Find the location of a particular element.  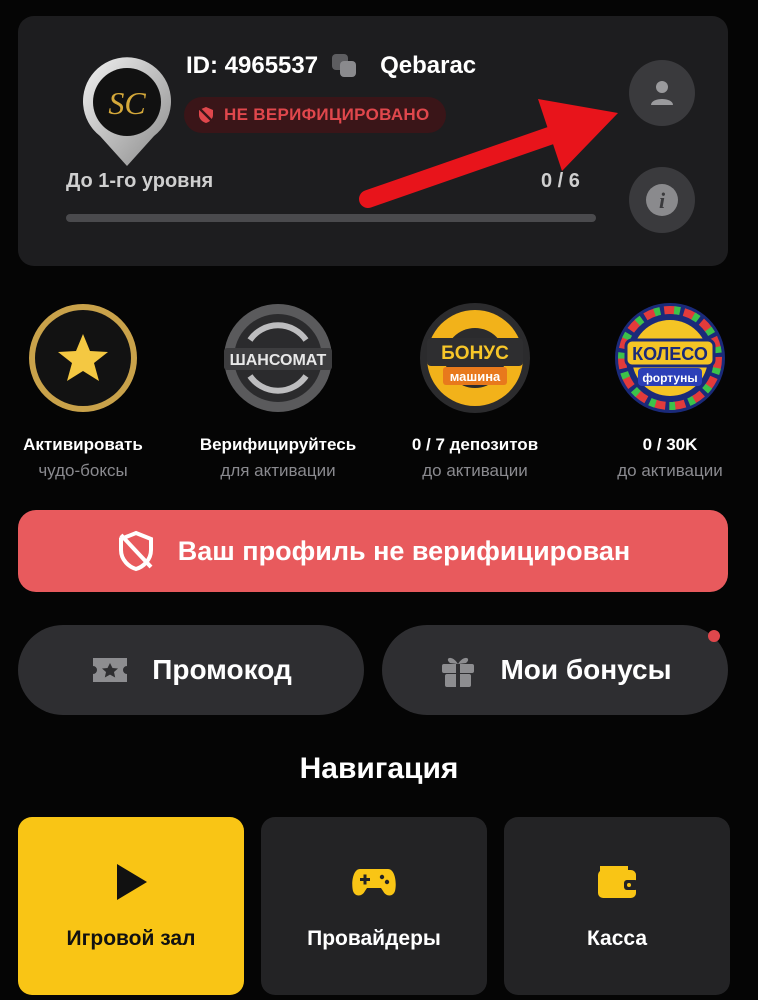

notification-dot is located at coordinates (714, 636).